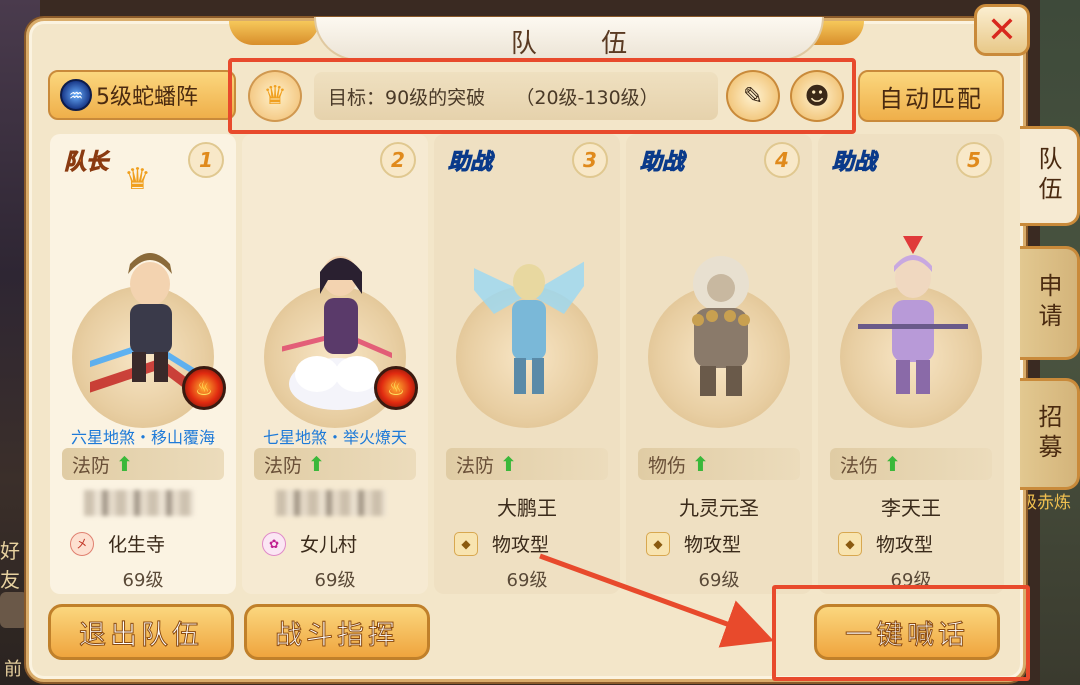 The image size is (1080, 685). I want to click on member-number: 2, so click(398, 160).